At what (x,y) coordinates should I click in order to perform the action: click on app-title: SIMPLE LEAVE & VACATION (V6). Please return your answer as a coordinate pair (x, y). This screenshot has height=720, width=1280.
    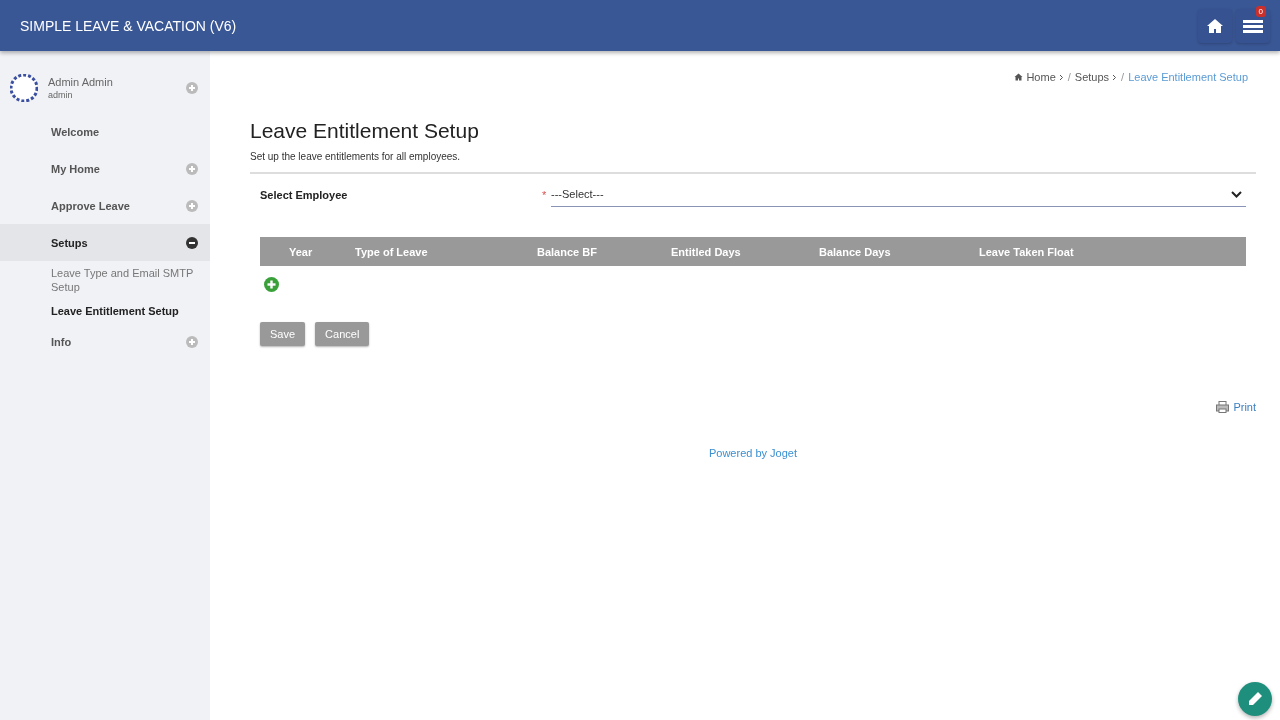
    Looking at the image, I should click on (128, 25).